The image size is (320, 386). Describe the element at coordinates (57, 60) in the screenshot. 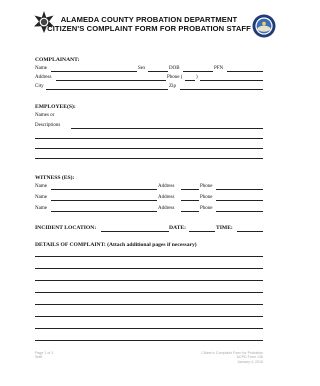

I see `complainant-heading: COMPLAINANT:` at that location.